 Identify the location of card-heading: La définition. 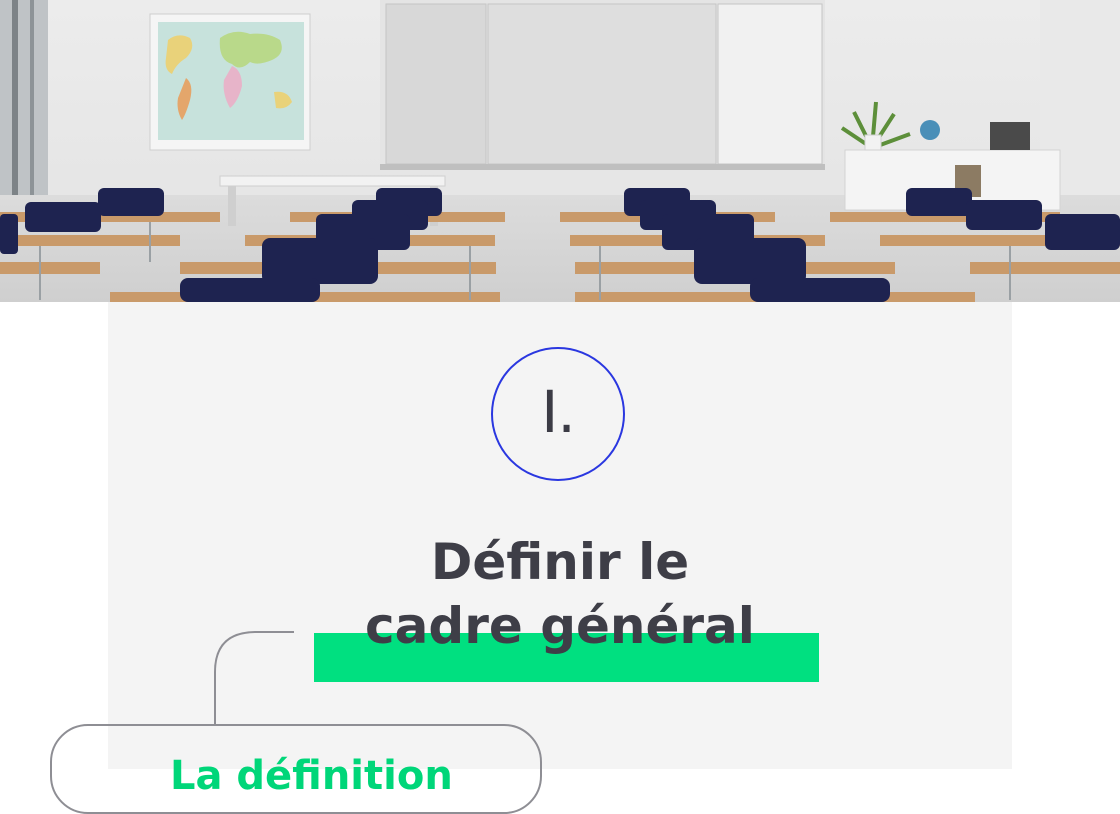
(311, 776).